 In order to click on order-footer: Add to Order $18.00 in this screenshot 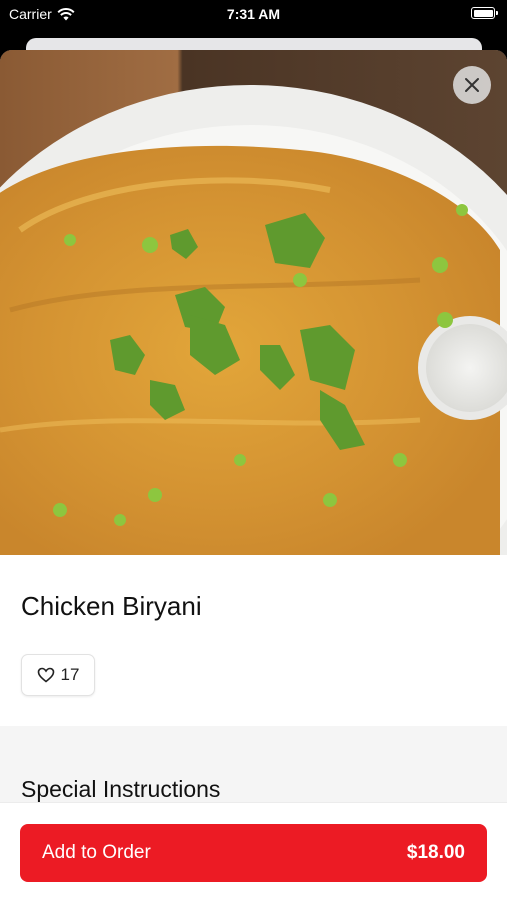, I will do `click(253, 851)`.